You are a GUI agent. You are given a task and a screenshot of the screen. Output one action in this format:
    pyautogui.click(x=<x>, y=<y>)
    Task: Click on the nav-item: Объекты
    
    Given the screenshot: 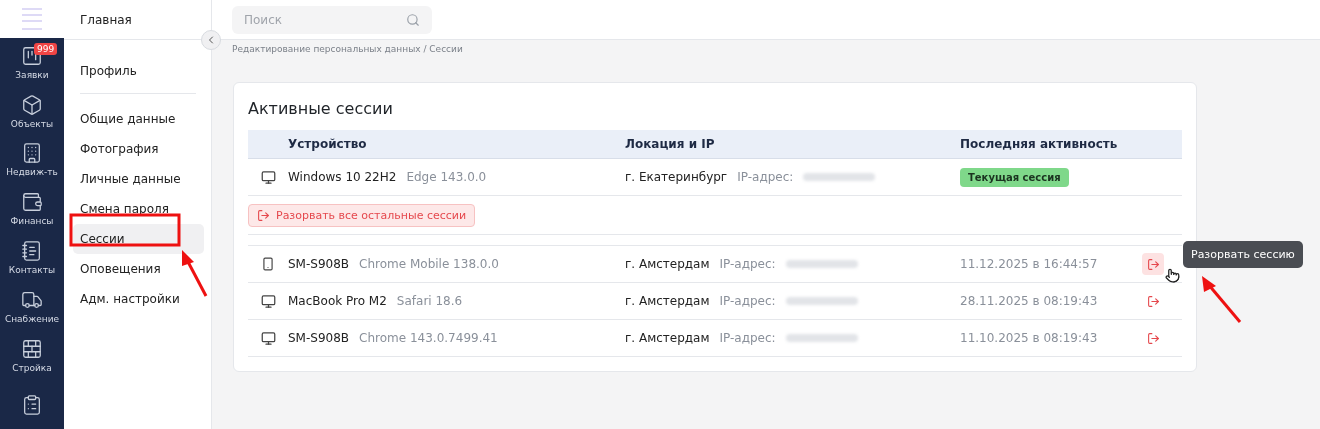 What is the action you would take?
    pyautogui.click(x=32, y=111)
    